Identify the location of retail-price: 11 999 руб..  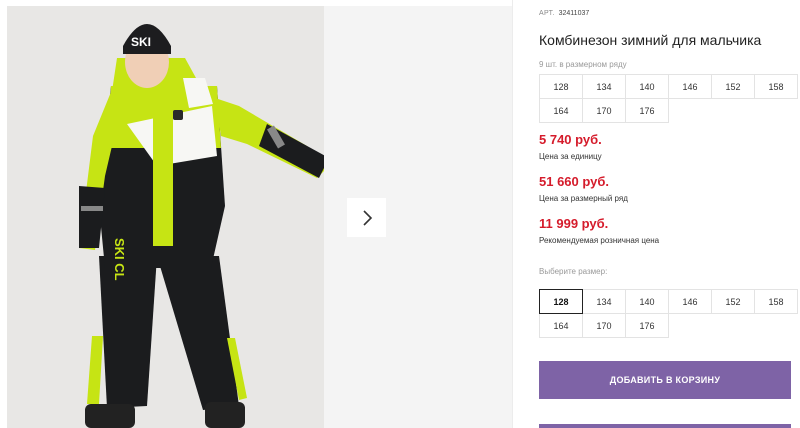
(574, 223).